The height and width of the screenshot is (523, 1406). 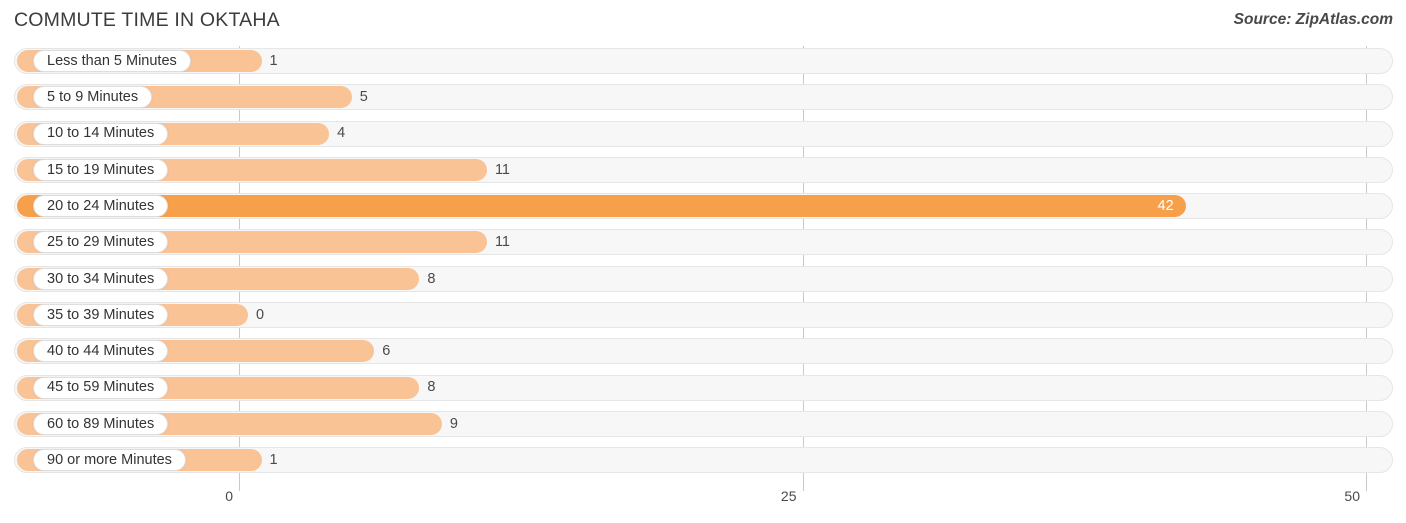 What do you see at coordinates (1352, 496) in the screenshot?
I see `axis-tick-50: 50` at bounding box center [1352, 496].